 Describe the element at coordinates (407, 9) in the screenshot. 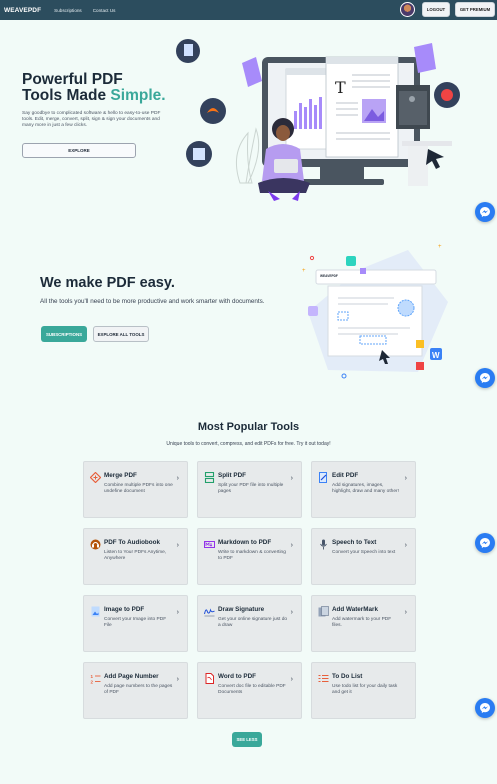

I see `avatar` at that location.